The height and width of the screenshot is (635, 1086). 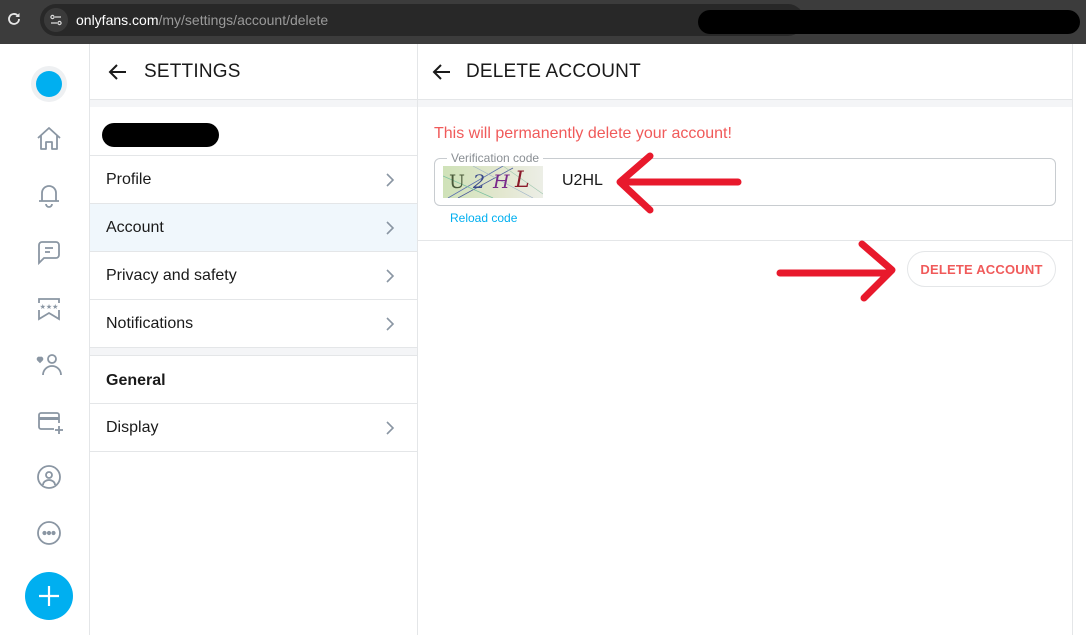 I want to click on browser-toolbar: onlyfans.com/my/settings/account/delete, so click(x=543, y=22).